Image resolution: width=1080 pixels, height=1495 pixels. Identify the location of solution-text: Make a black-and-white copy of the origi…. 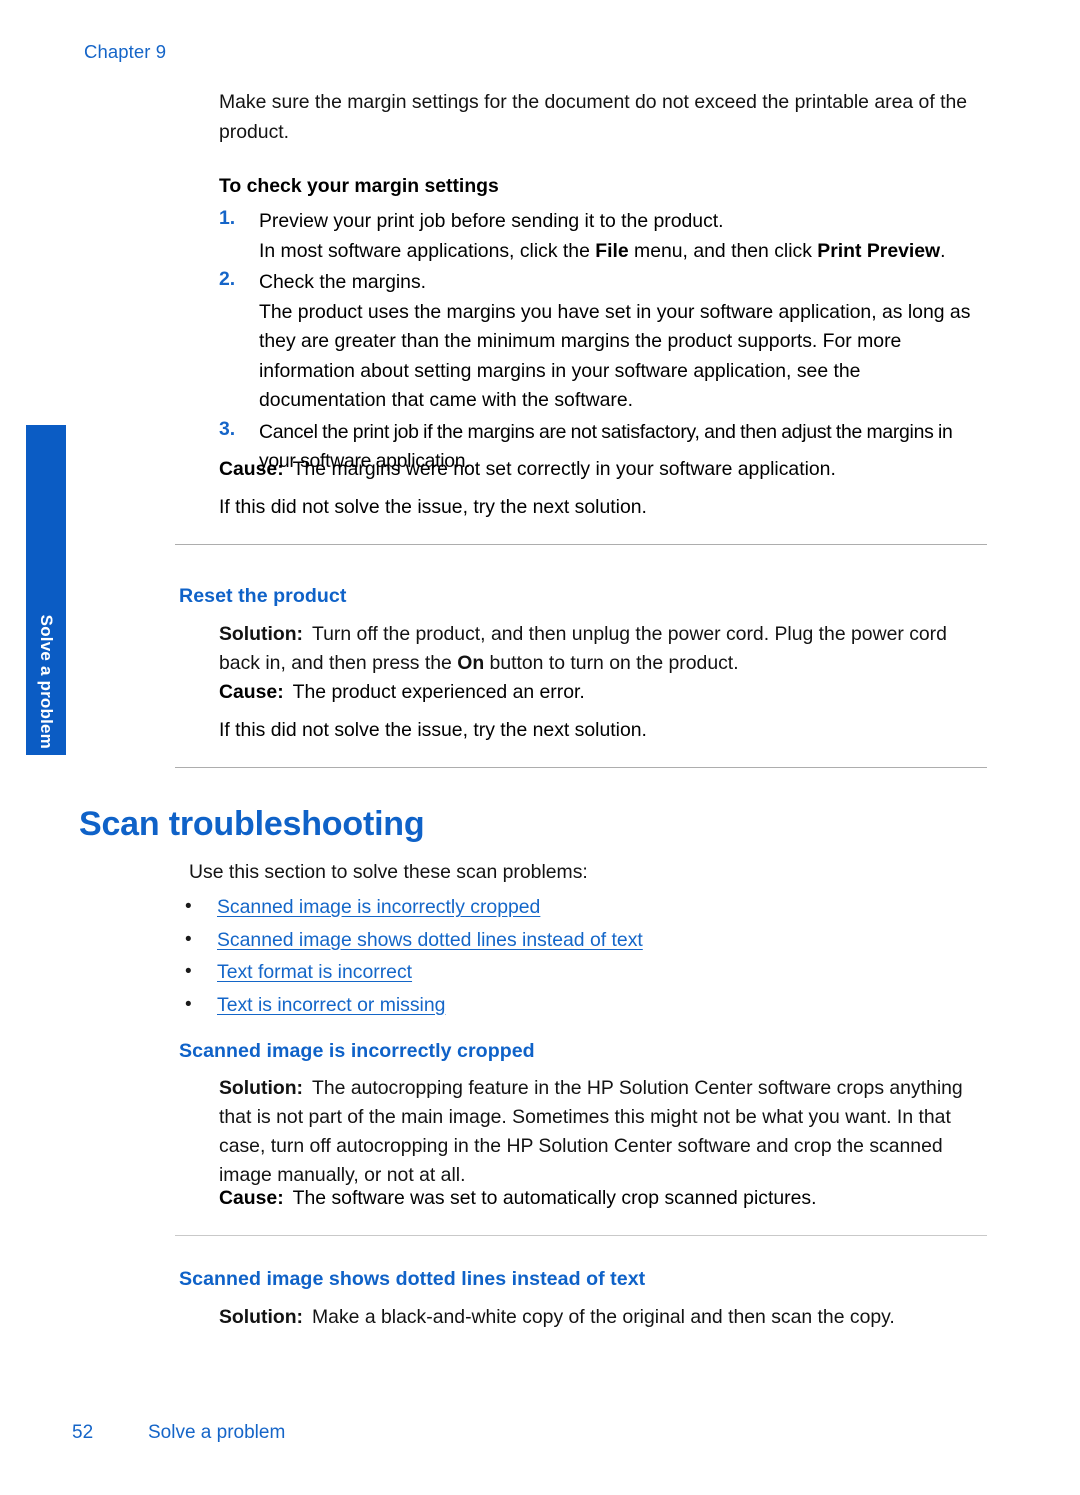
(603, 1317).